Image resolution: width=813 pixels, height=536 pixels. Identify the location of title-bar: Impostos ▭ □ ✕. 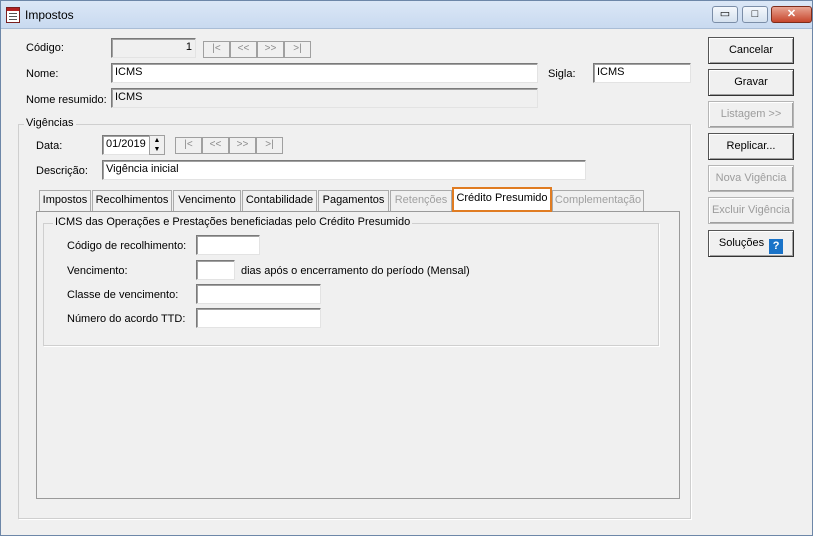
(406, 15).